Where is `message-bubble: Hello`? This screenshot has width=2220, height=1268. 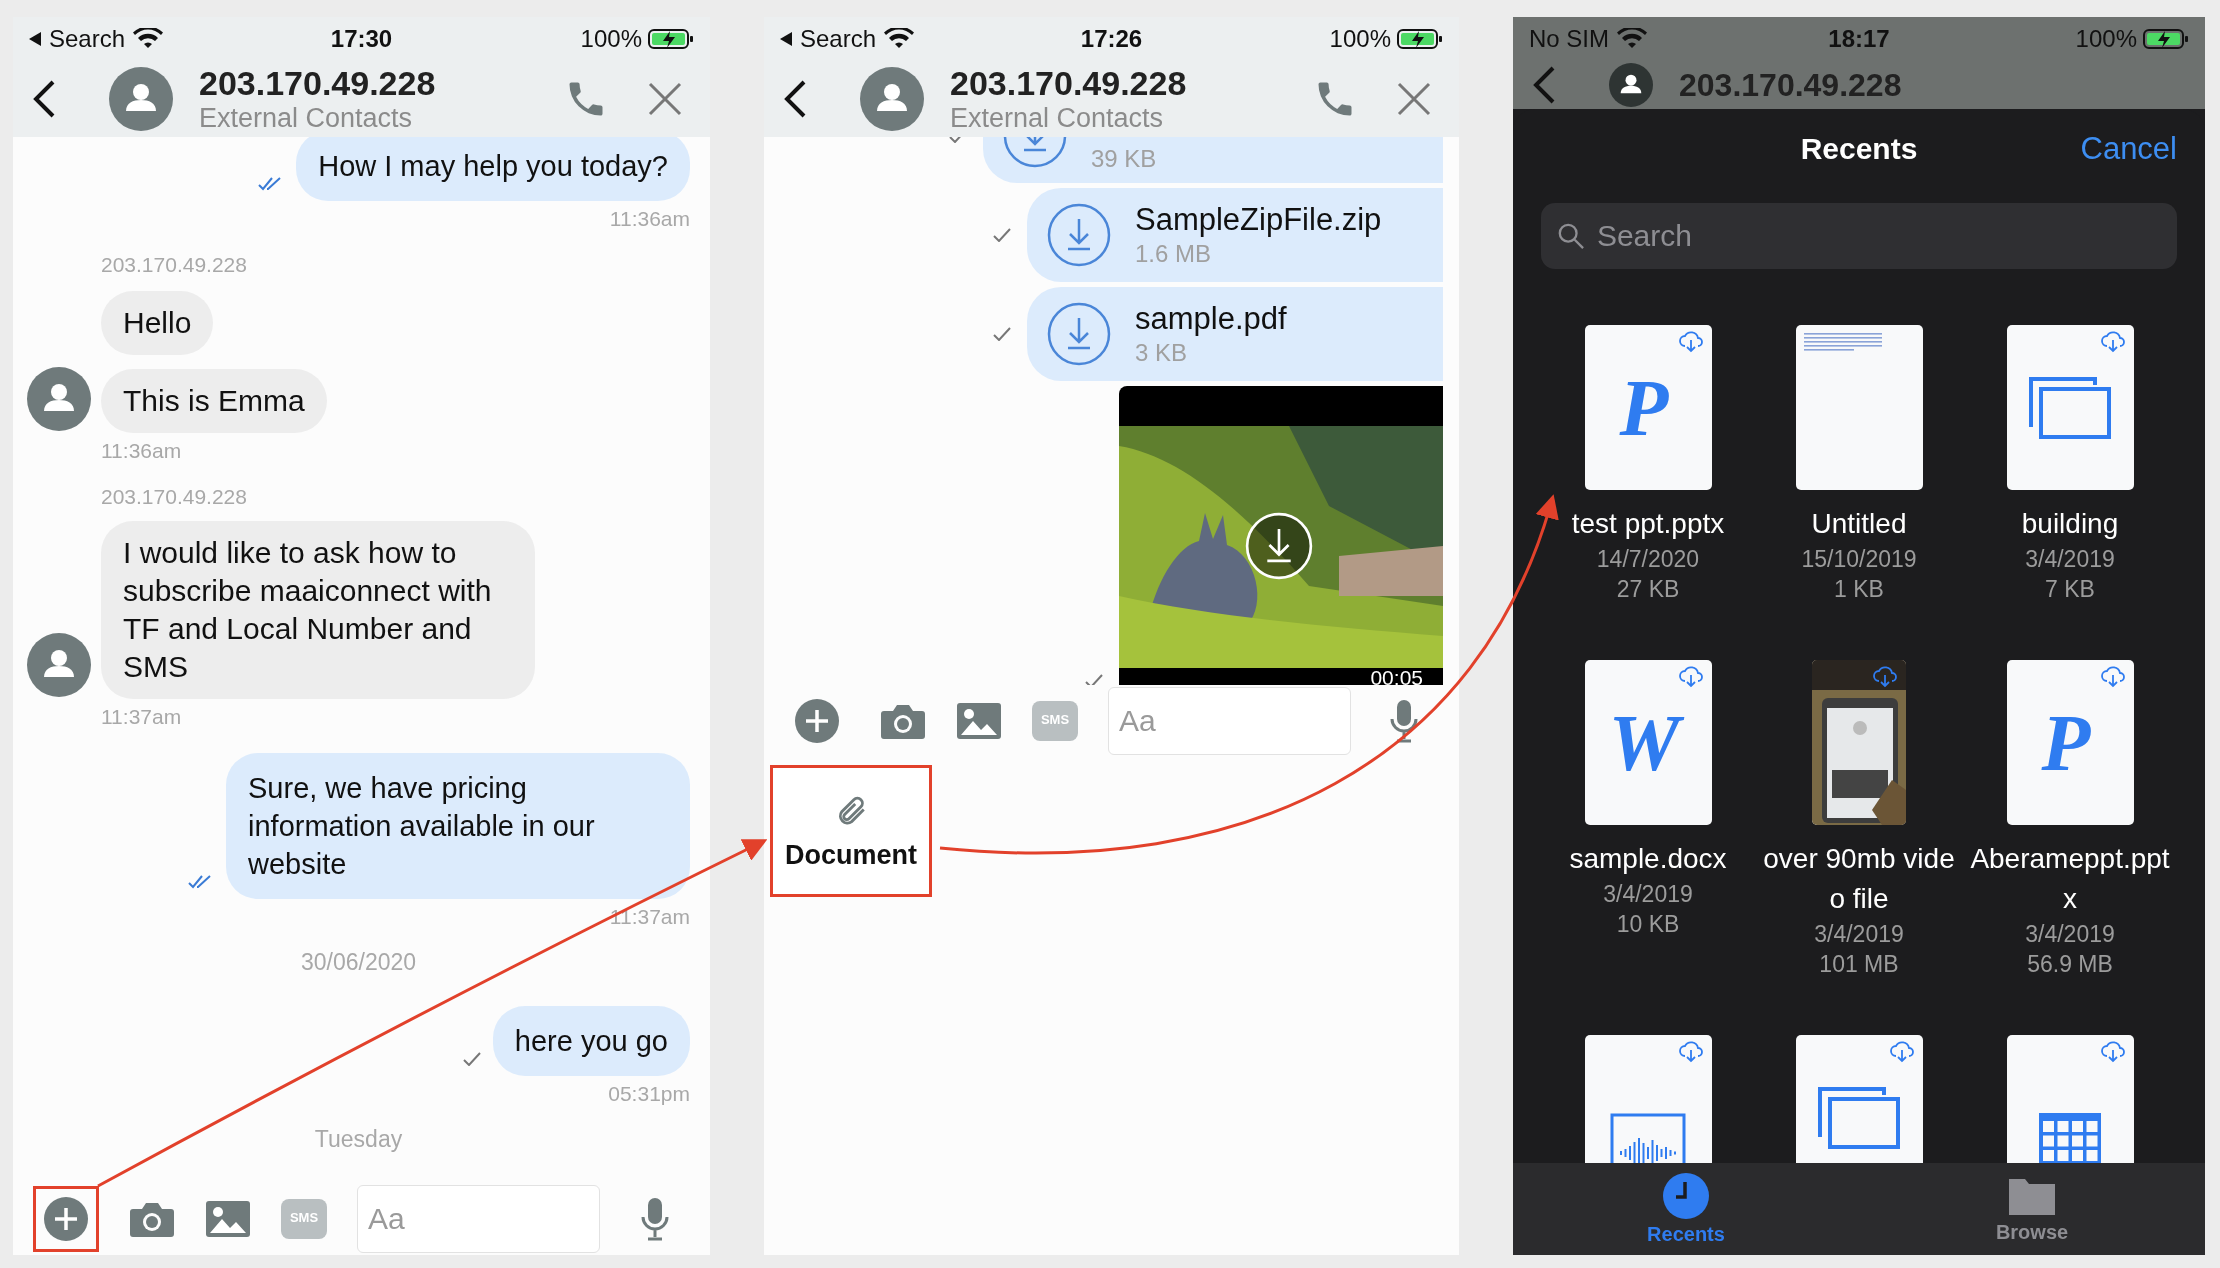
message-bubble: Hello is located at coordinates (157, 323).